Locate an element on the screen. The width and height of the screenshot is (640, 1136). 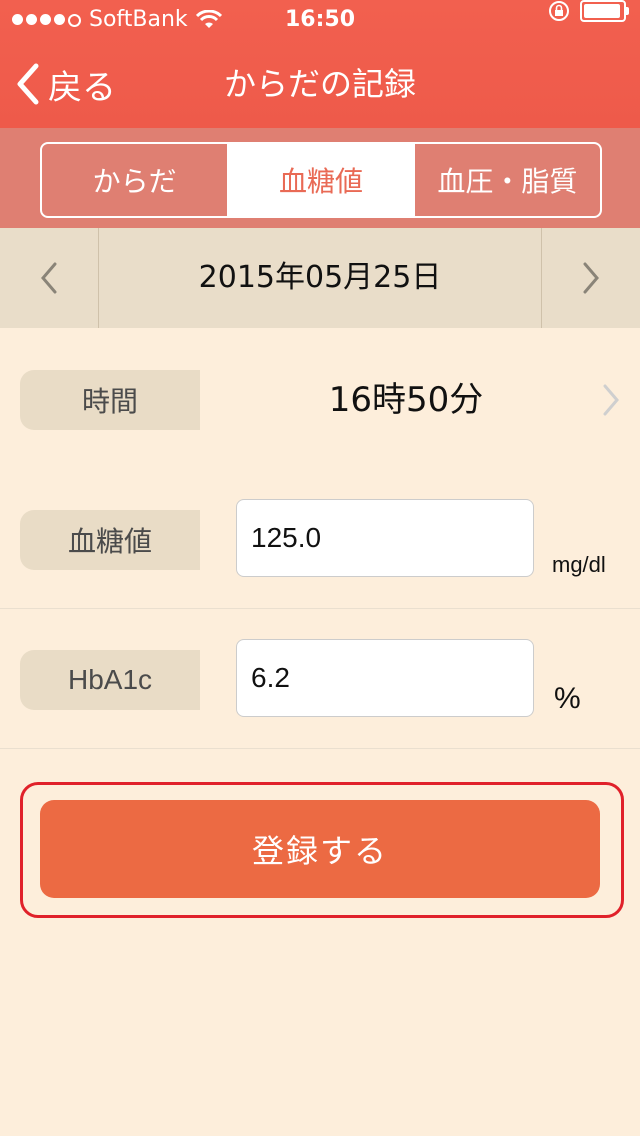
chevron-left-icon is located at coordinates (49, 278).